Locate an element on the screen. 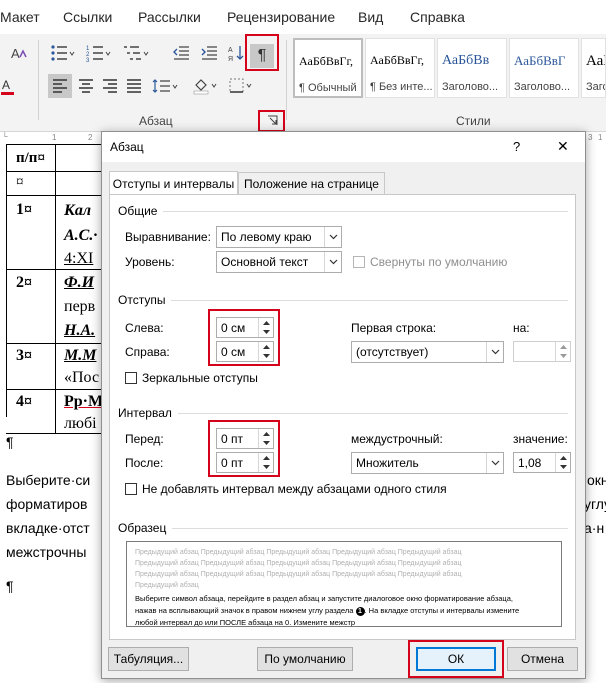  general-section-title: Общие is located at coordinates (141, 211).